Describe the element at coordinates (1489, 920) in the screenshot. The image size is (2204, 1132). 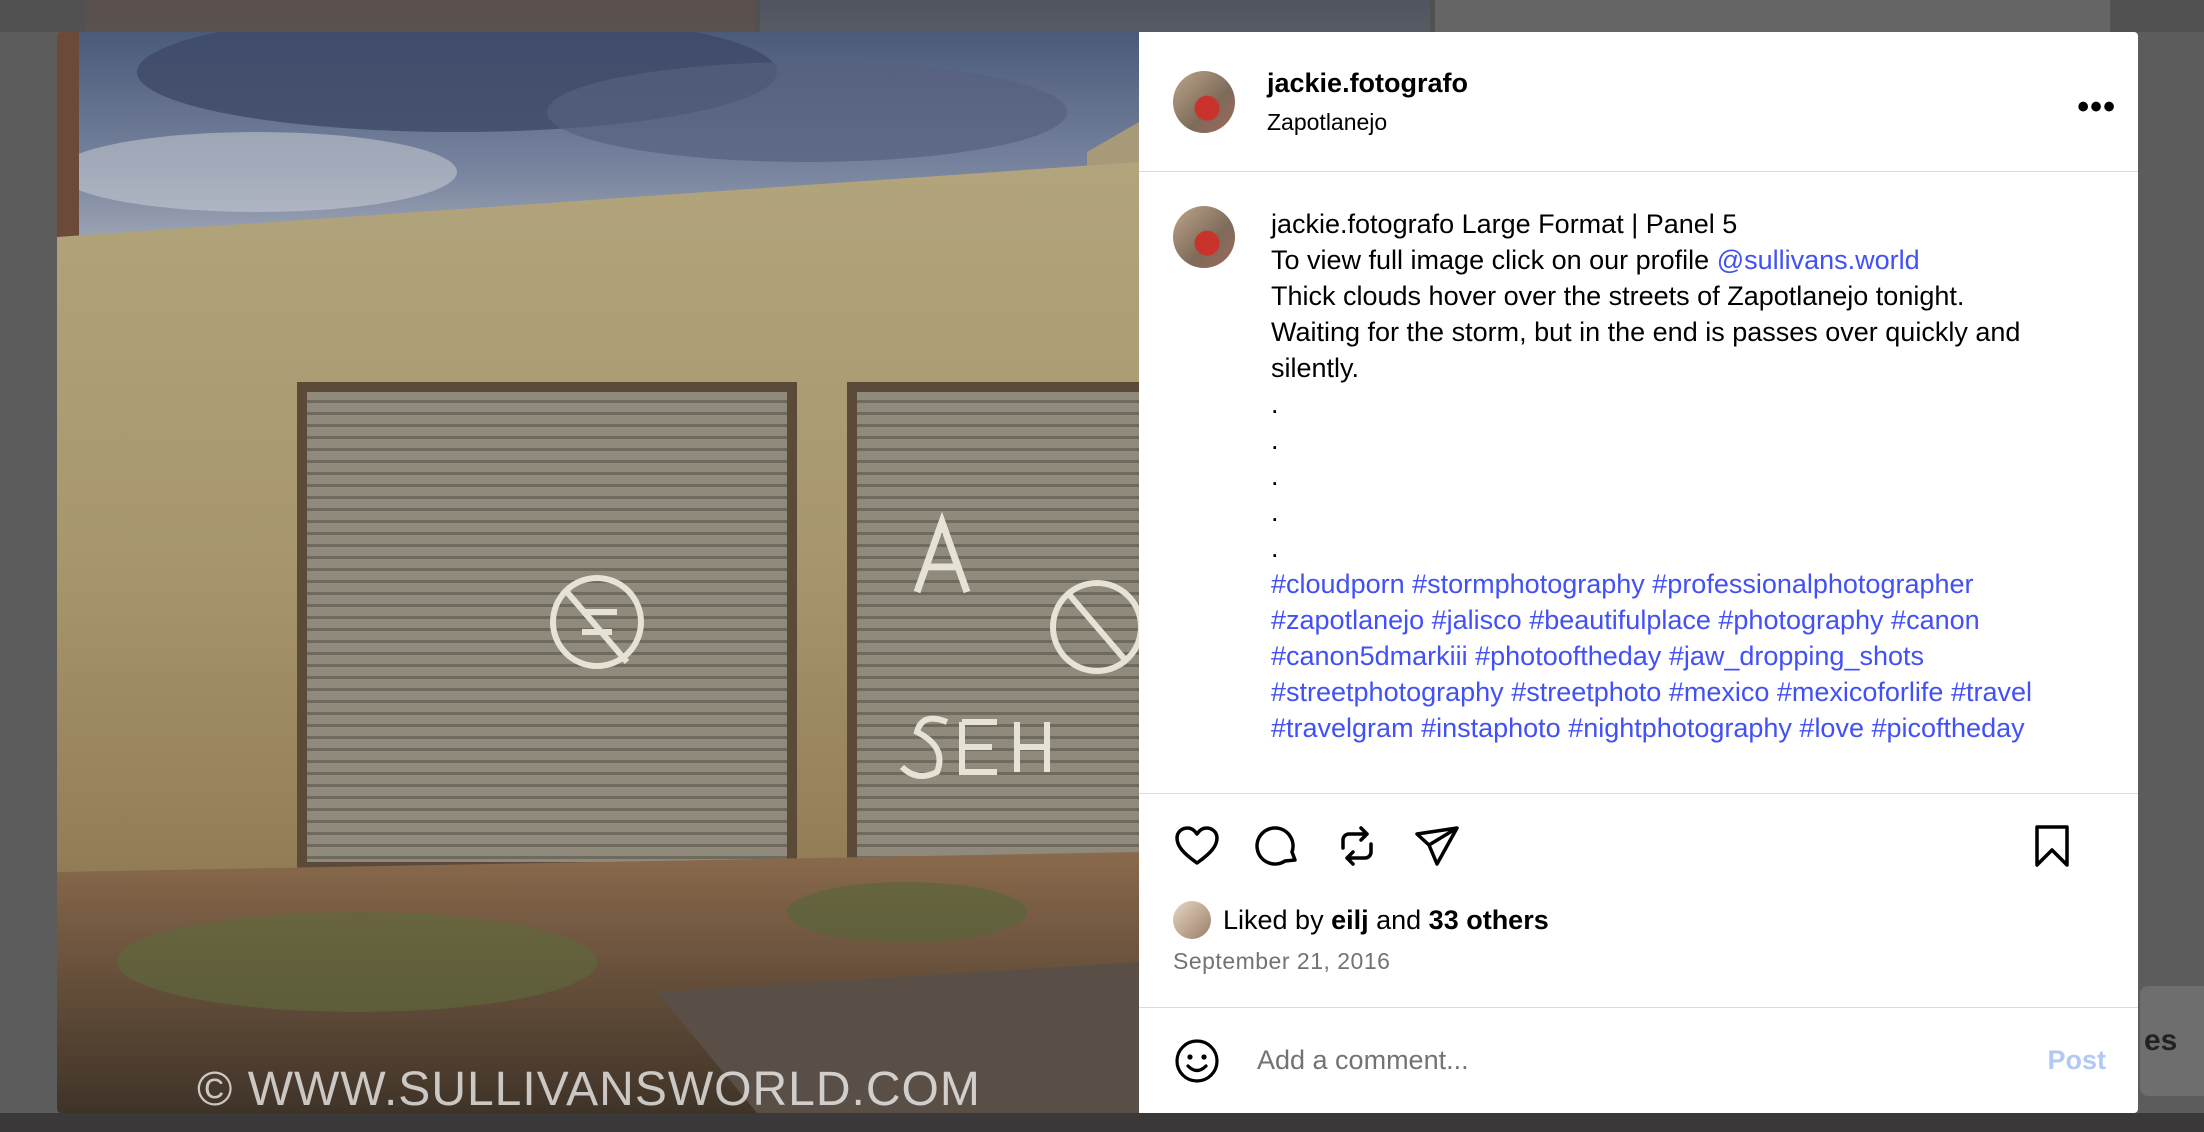
I see `likes-others-link: 33 others` at that location.